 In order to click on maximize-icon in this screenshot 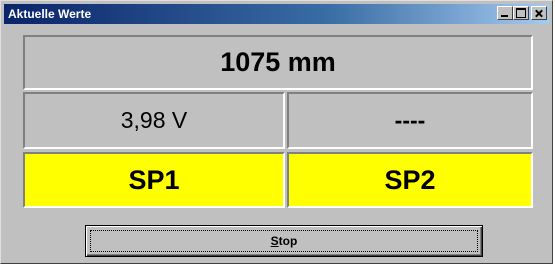, I will do `click(521, 13)`.